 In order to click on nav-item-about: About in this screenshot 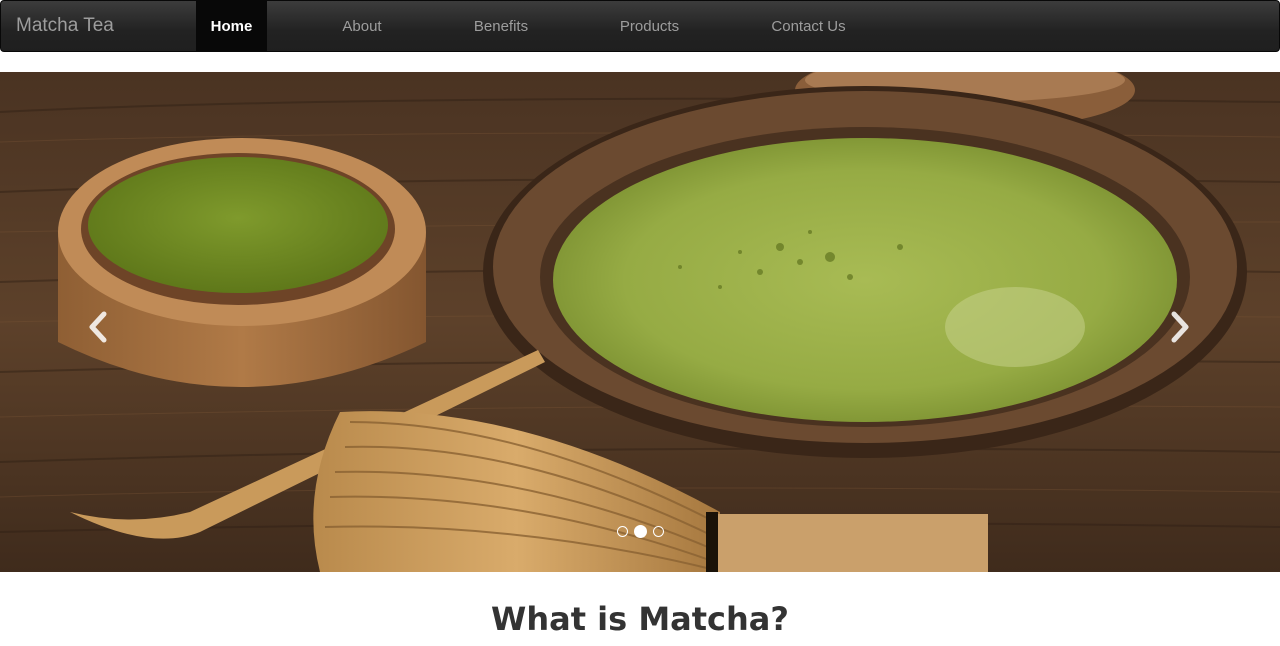, I will do `click(362, 26)`.